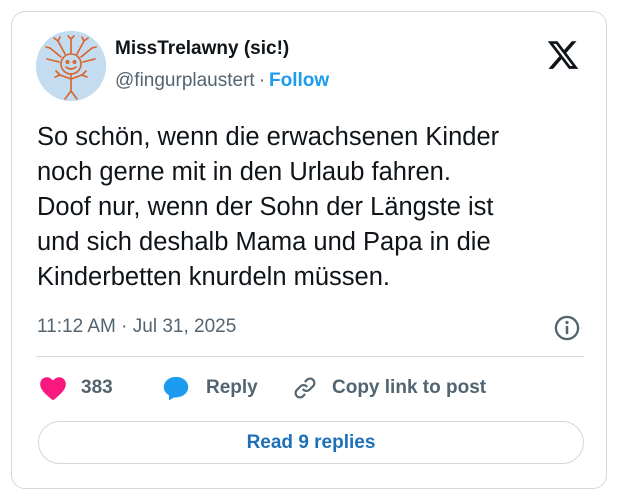 This screenshot has height=502, width=620. What do you see at coordinates (176, 388) in the screenshot?
I see `speech-bubble-icon` at bounding box center [176, 388].